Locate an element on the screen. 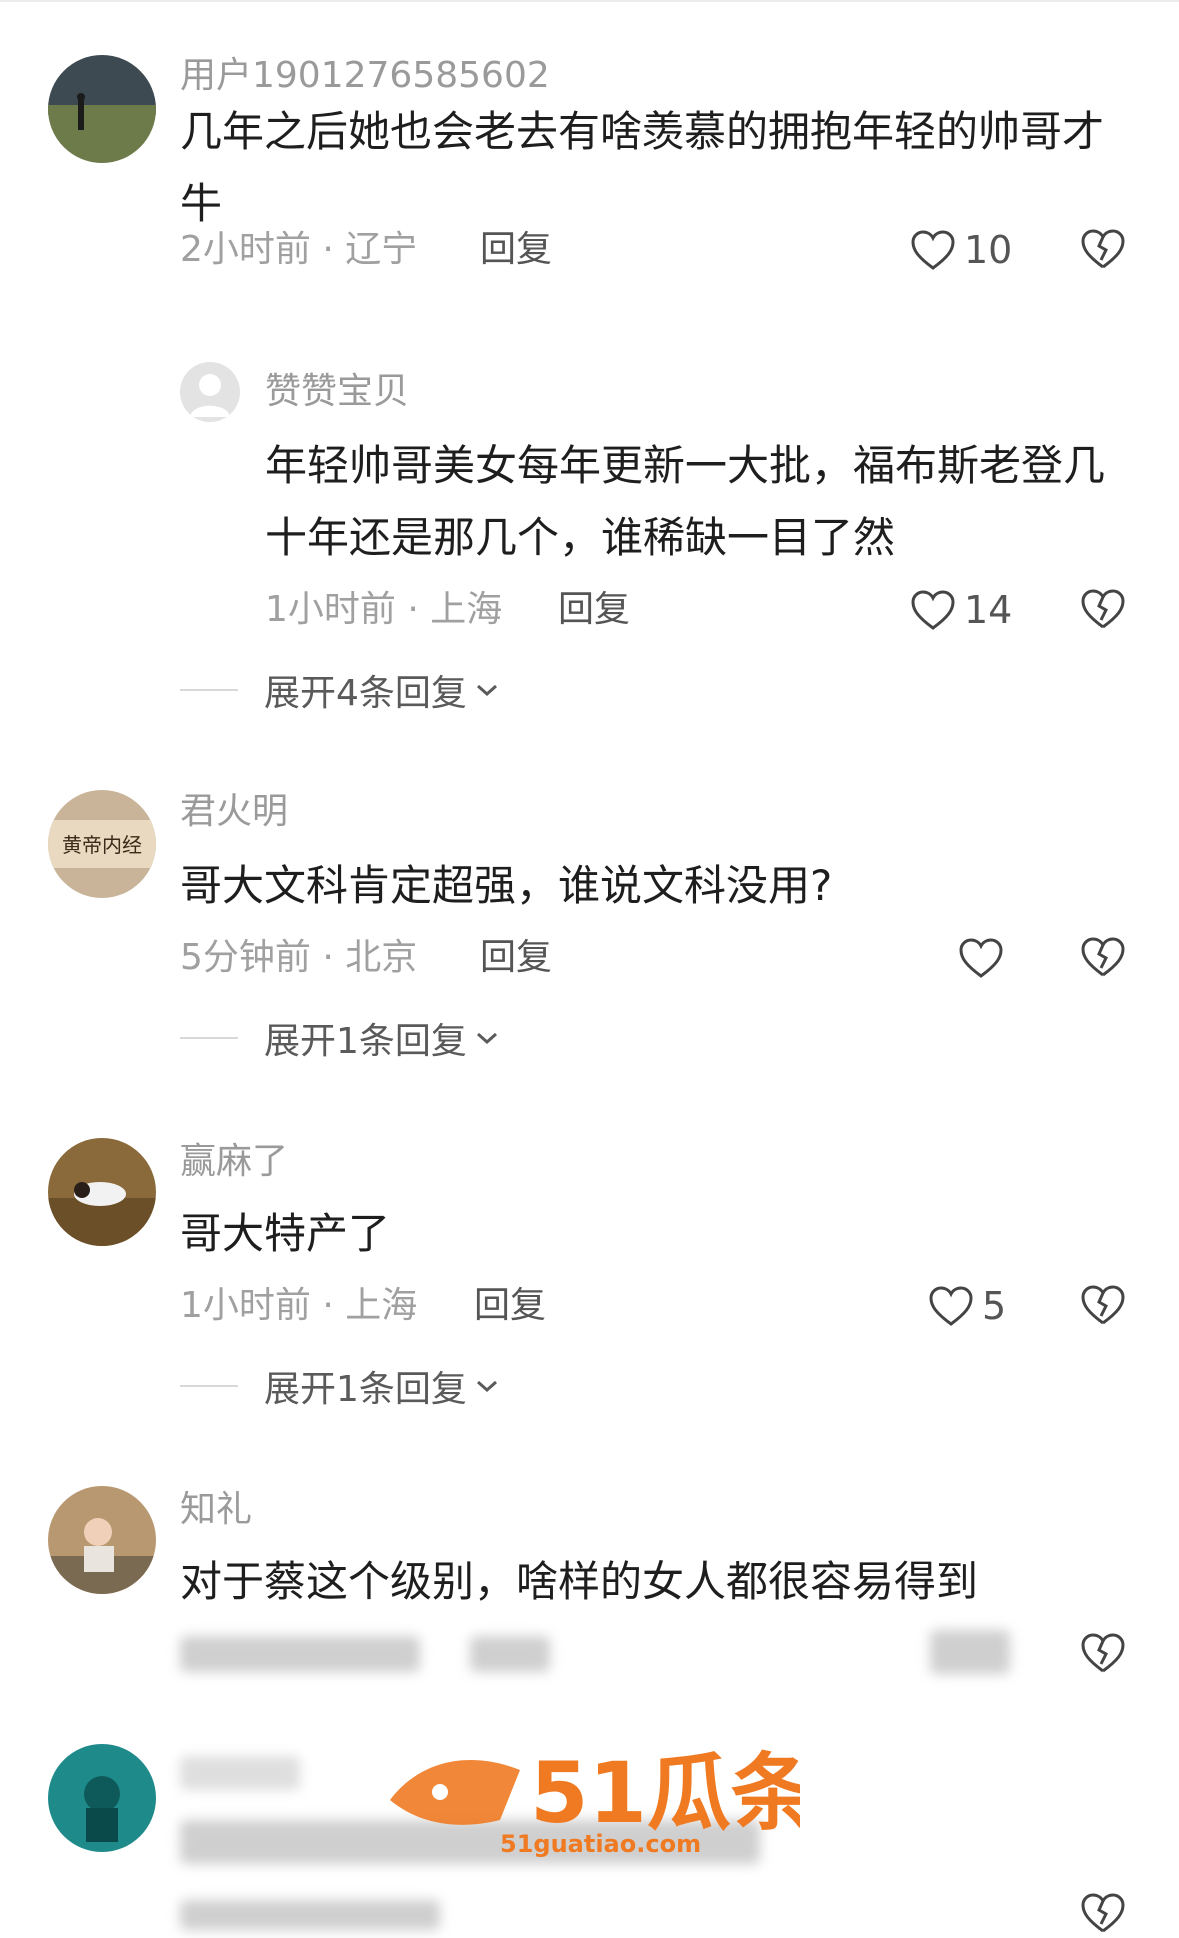  blurred-like is located at coordinates (970, 1652).